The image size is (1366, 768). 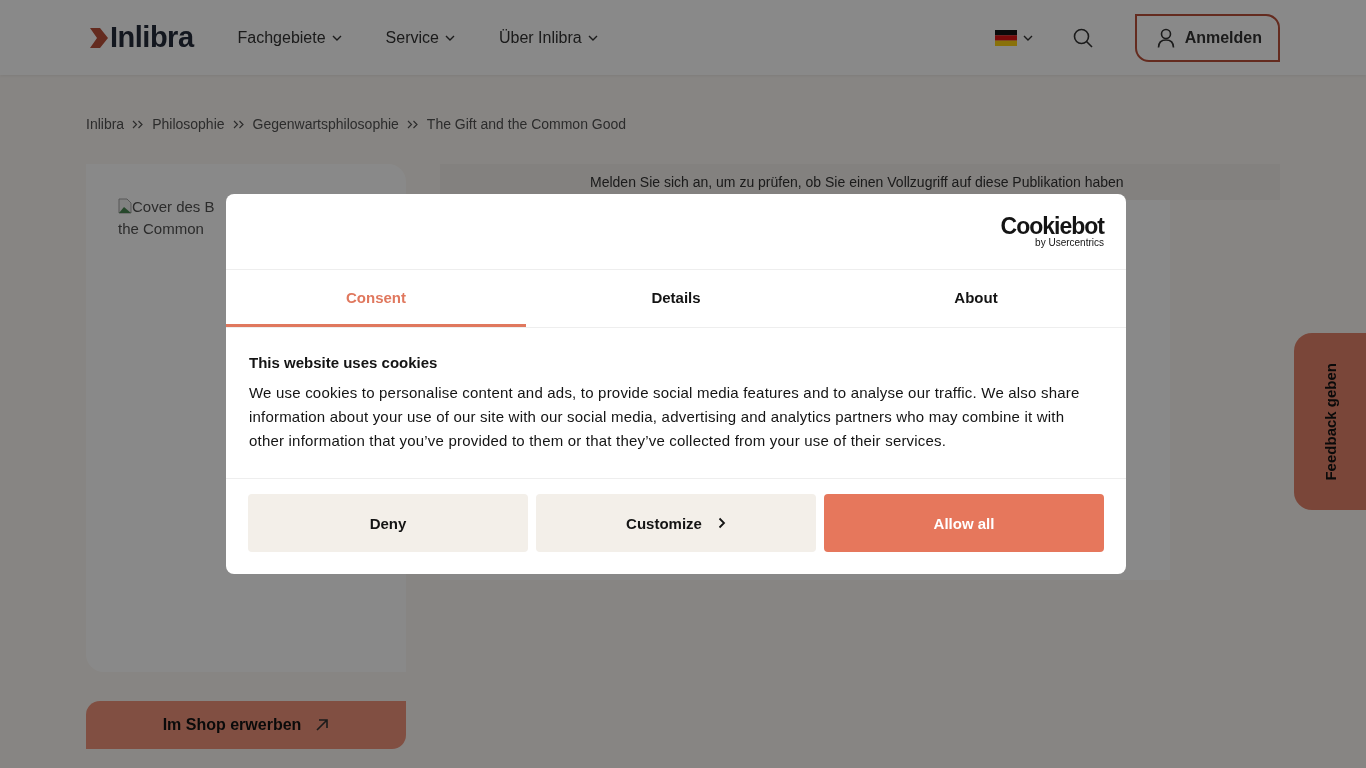 I want to click on logo-mark-icon, so click(x=99, y=37).